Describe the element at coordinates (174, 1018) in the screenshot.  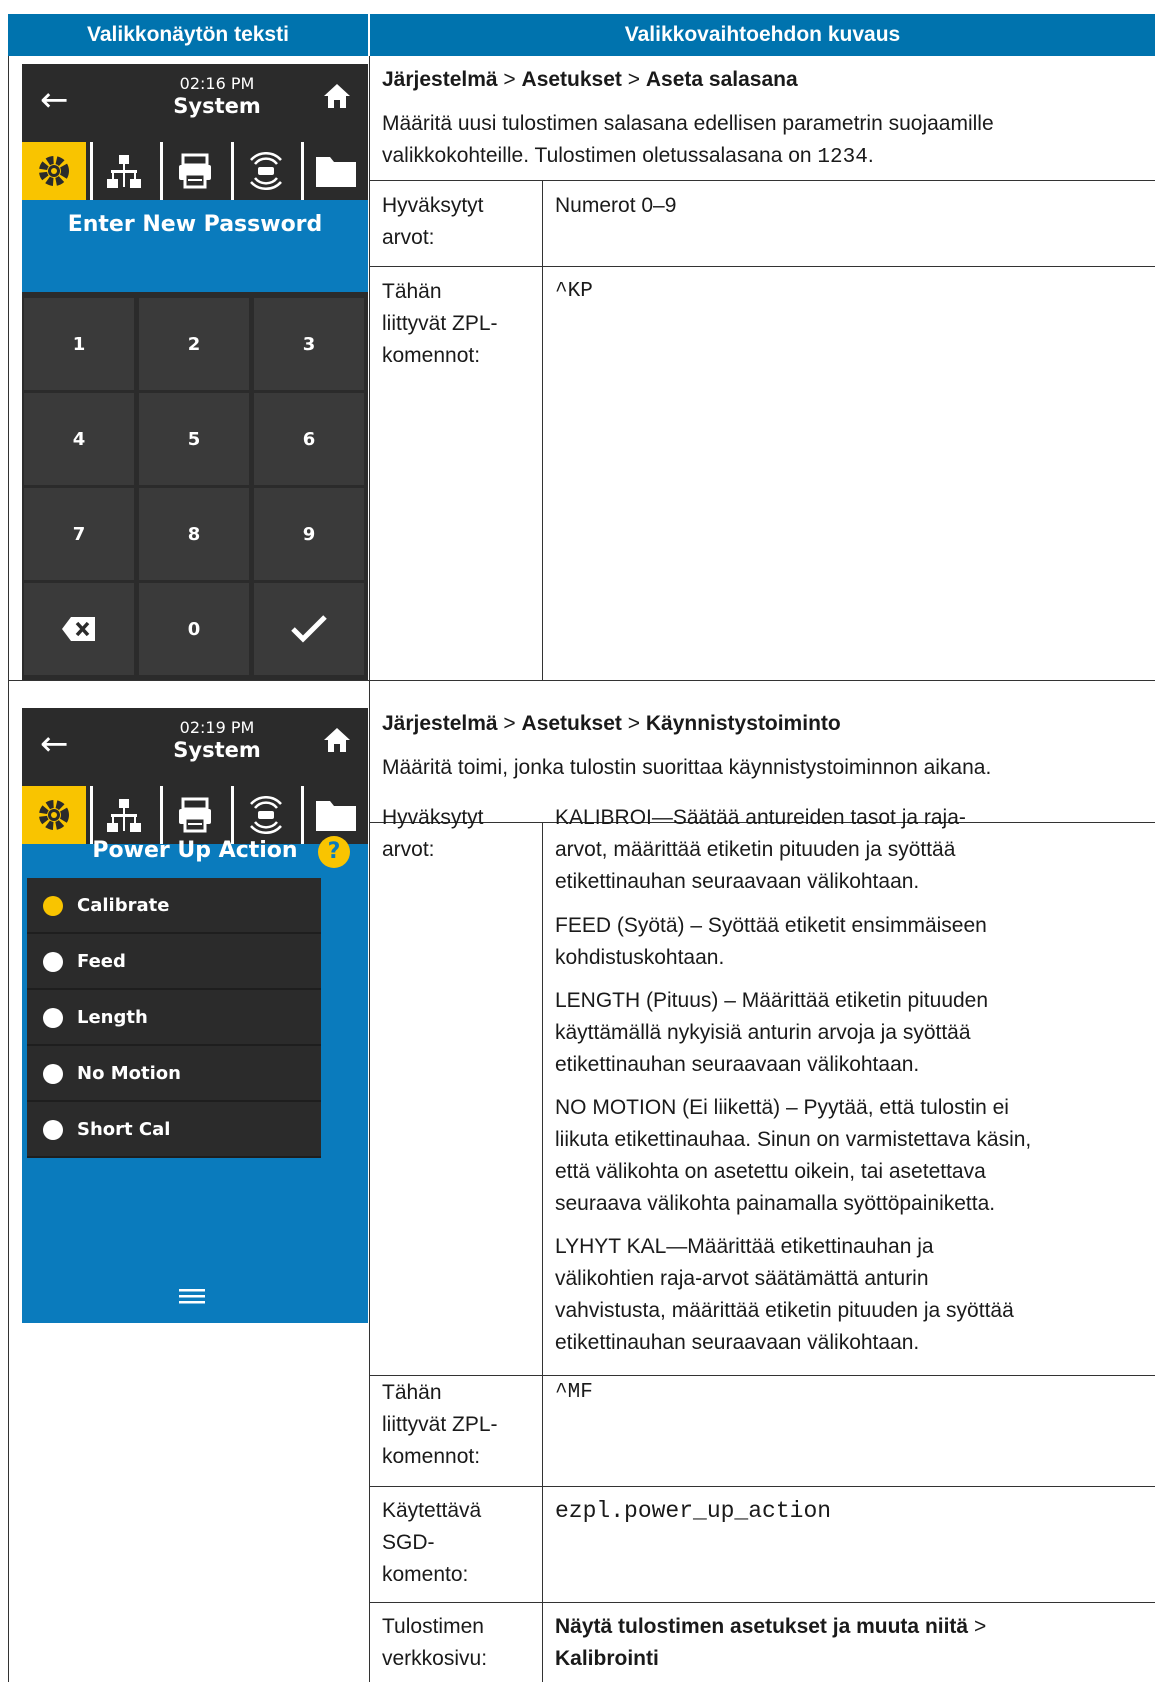
I see `option-length: Length` at that location.